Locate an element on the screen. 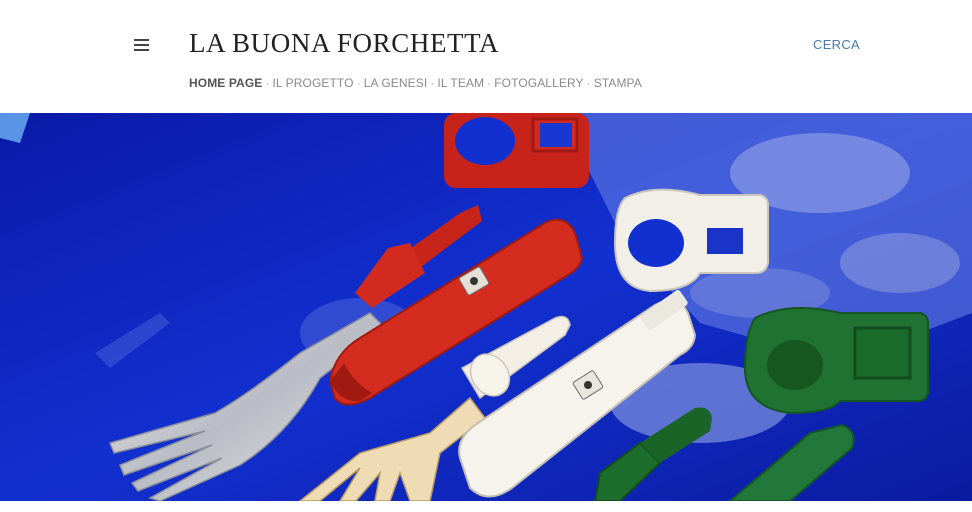 This screenshot has height=512, width=972. nav-item-la-genesi: LA GENESI is located at coordinates (396, 83).